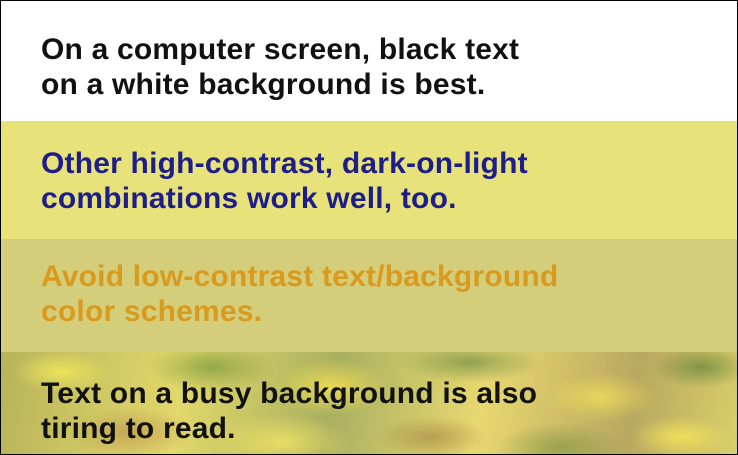 The height and width of the screenshot is (455, 738). I want to click on band-text-line: color schemes., so click(152, 311).